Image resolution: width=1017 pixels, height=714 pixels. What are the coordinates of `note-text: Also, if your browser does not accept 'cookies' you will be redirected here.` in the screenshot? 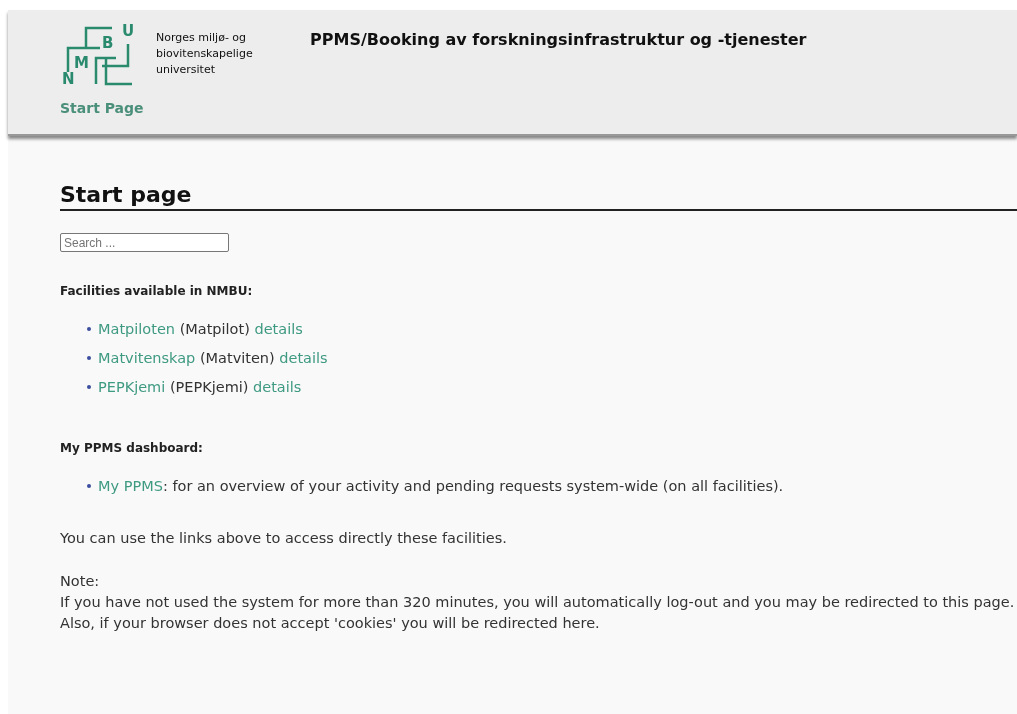 It's located at (330, 623).